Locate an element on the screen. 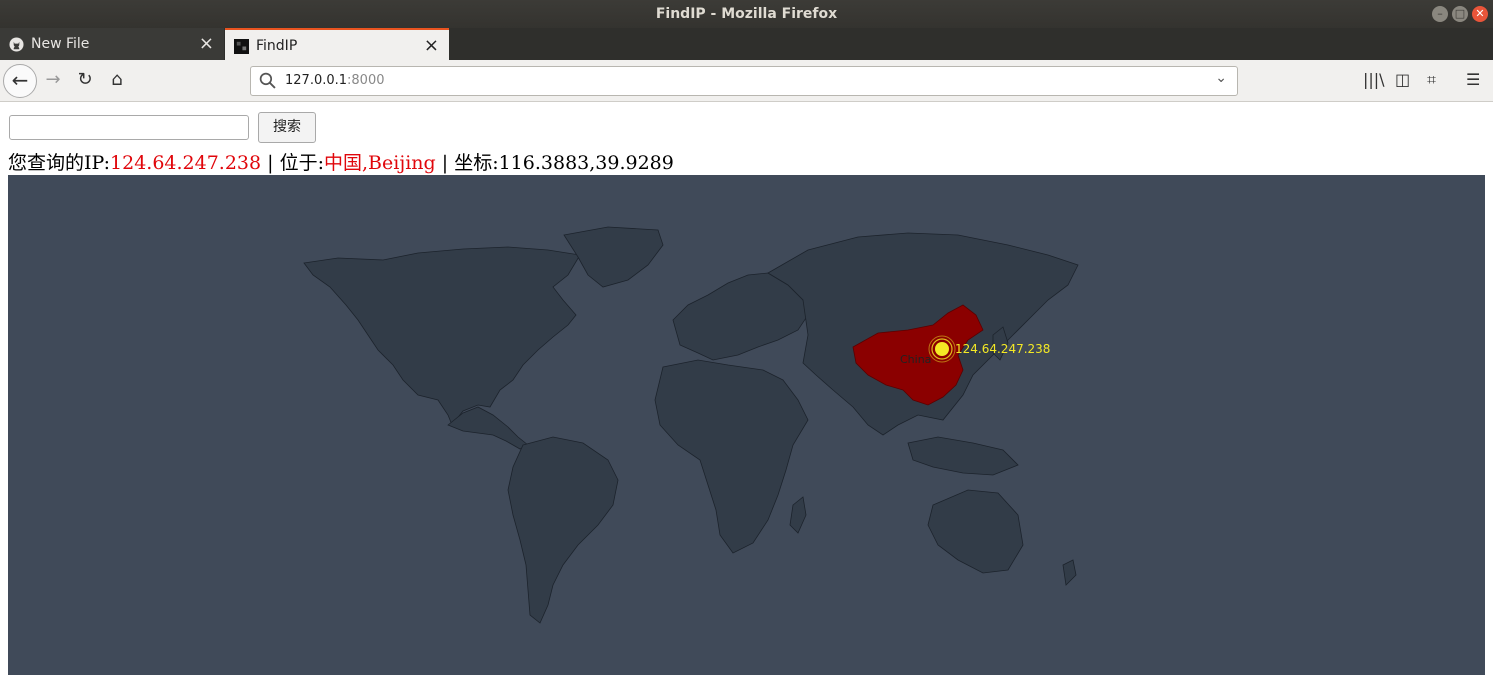 The image size is (1493, 687). menu-icon: ☰ is located at coordinates (1473, 79).